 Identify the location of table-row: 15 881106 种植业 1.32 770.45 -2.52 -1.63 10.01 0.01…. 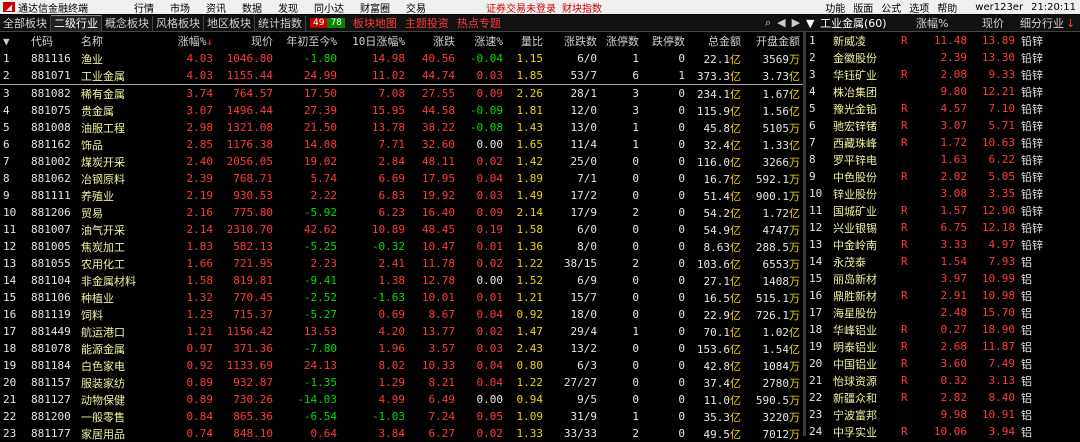
(401, 297).